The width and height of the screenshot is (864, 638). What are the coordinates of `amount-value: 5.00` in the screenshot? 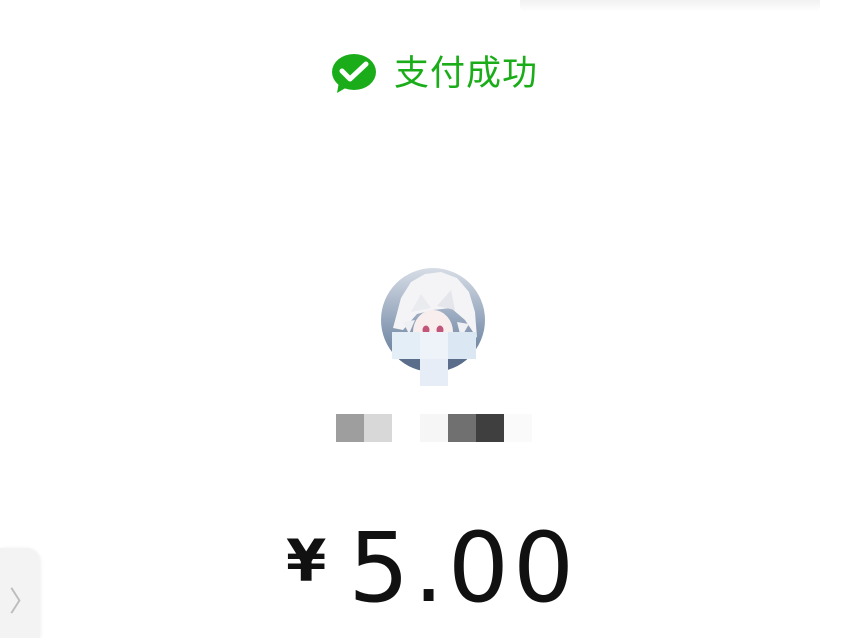 It's located at (463, 568).